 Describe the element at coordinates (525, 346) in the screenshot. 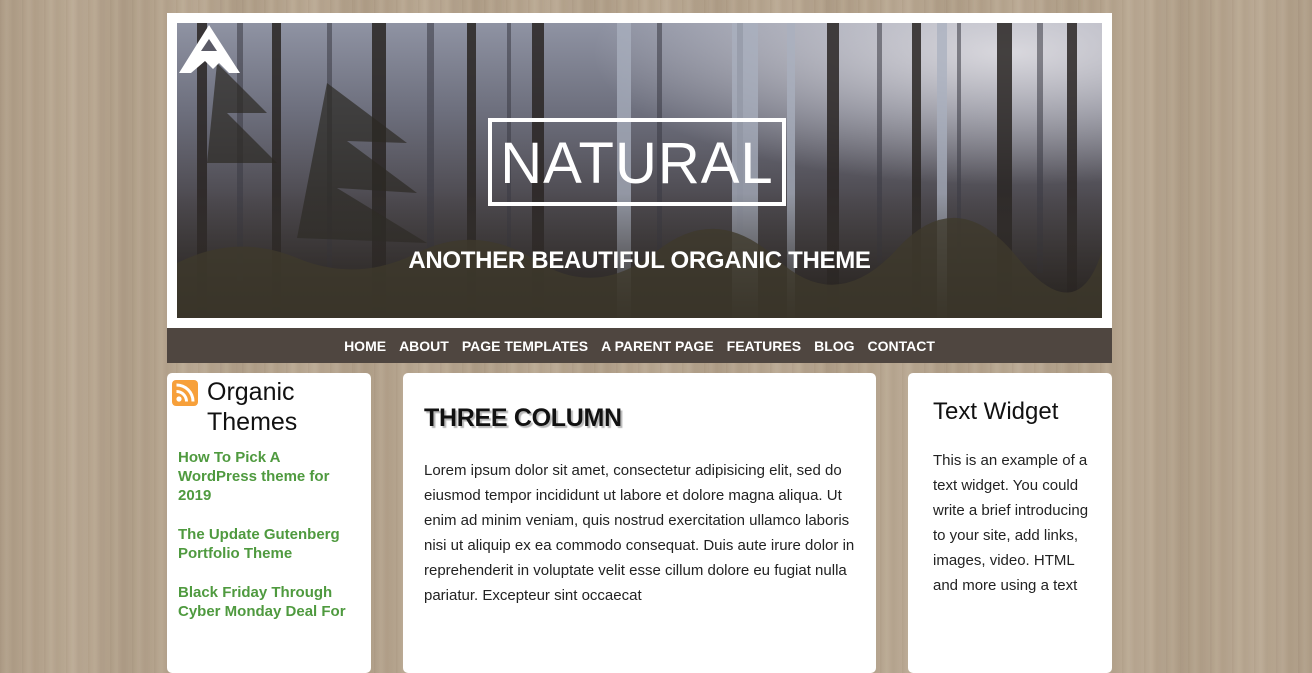

I see `nav-item-page-templates: PAGE TEMPLATES` at that location.